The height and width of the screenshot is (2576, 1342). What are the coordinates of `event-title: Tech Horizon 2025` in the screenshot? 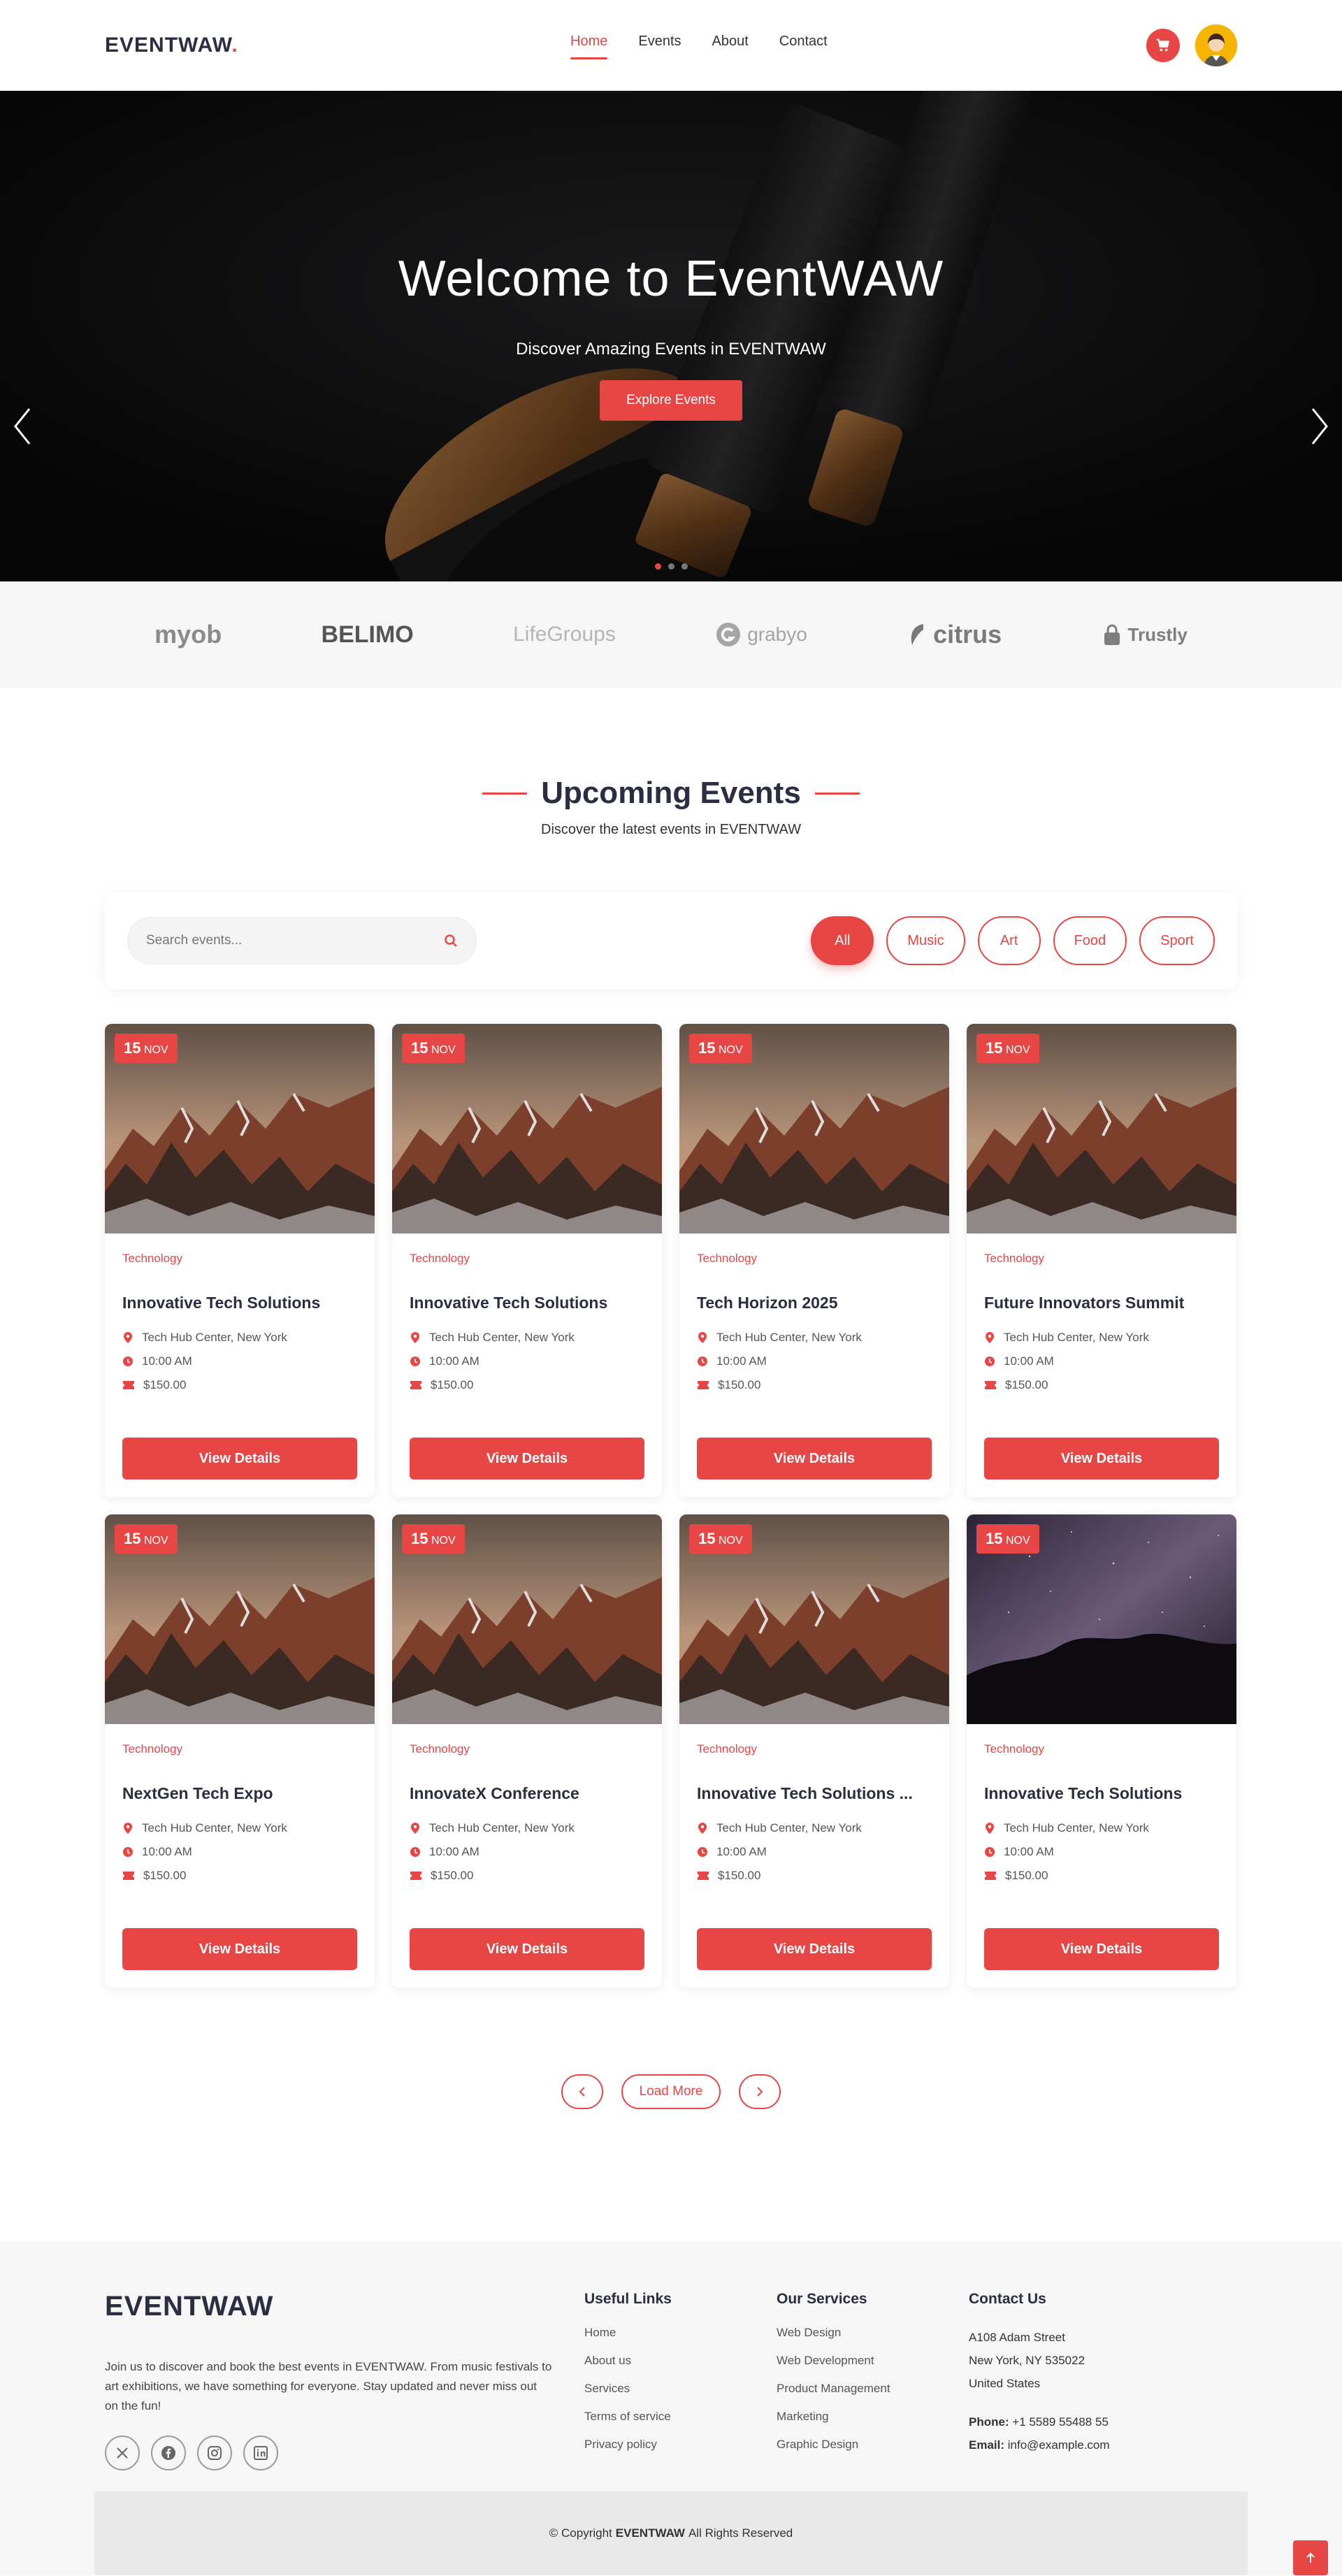 It's located at (814, 1303).